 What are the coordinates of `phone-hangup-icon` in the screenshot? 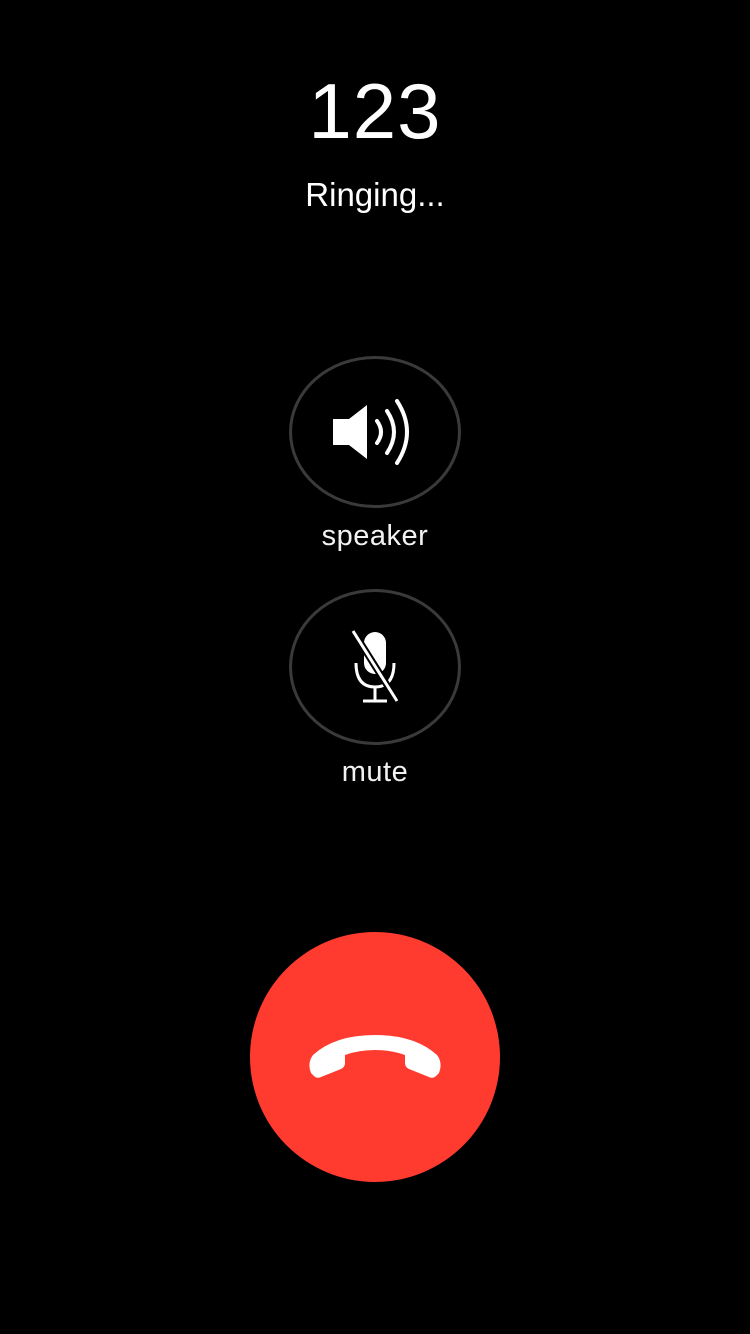 It's located at (375, 1057).